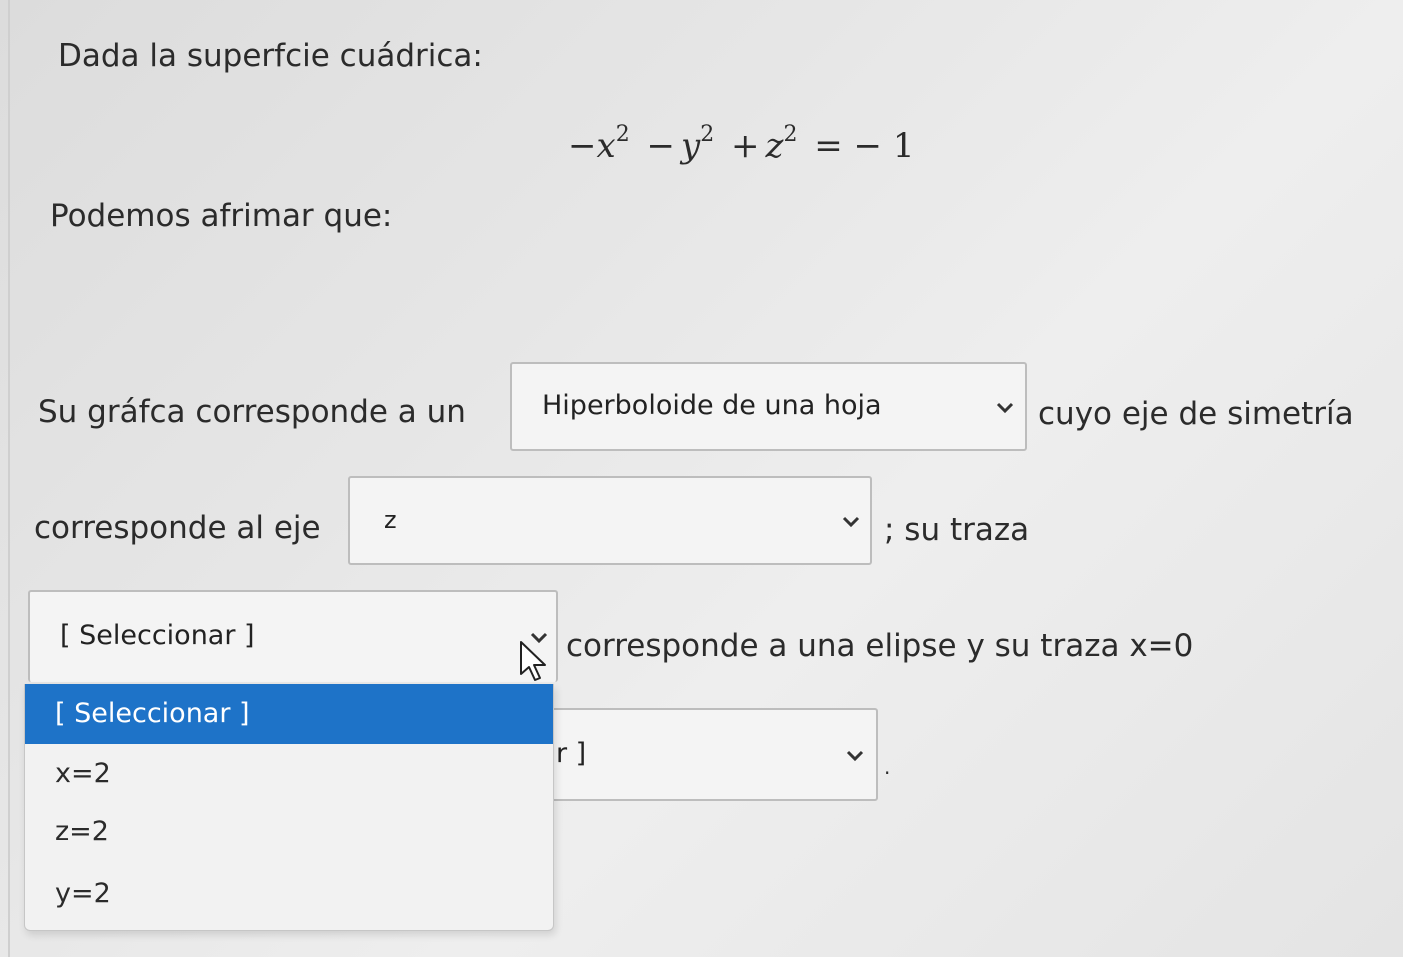  What do you see at coordinates (289, 894) in the screenshot?
I see `dropdown-option-y2: y=2` at bounding box center [289, 894].